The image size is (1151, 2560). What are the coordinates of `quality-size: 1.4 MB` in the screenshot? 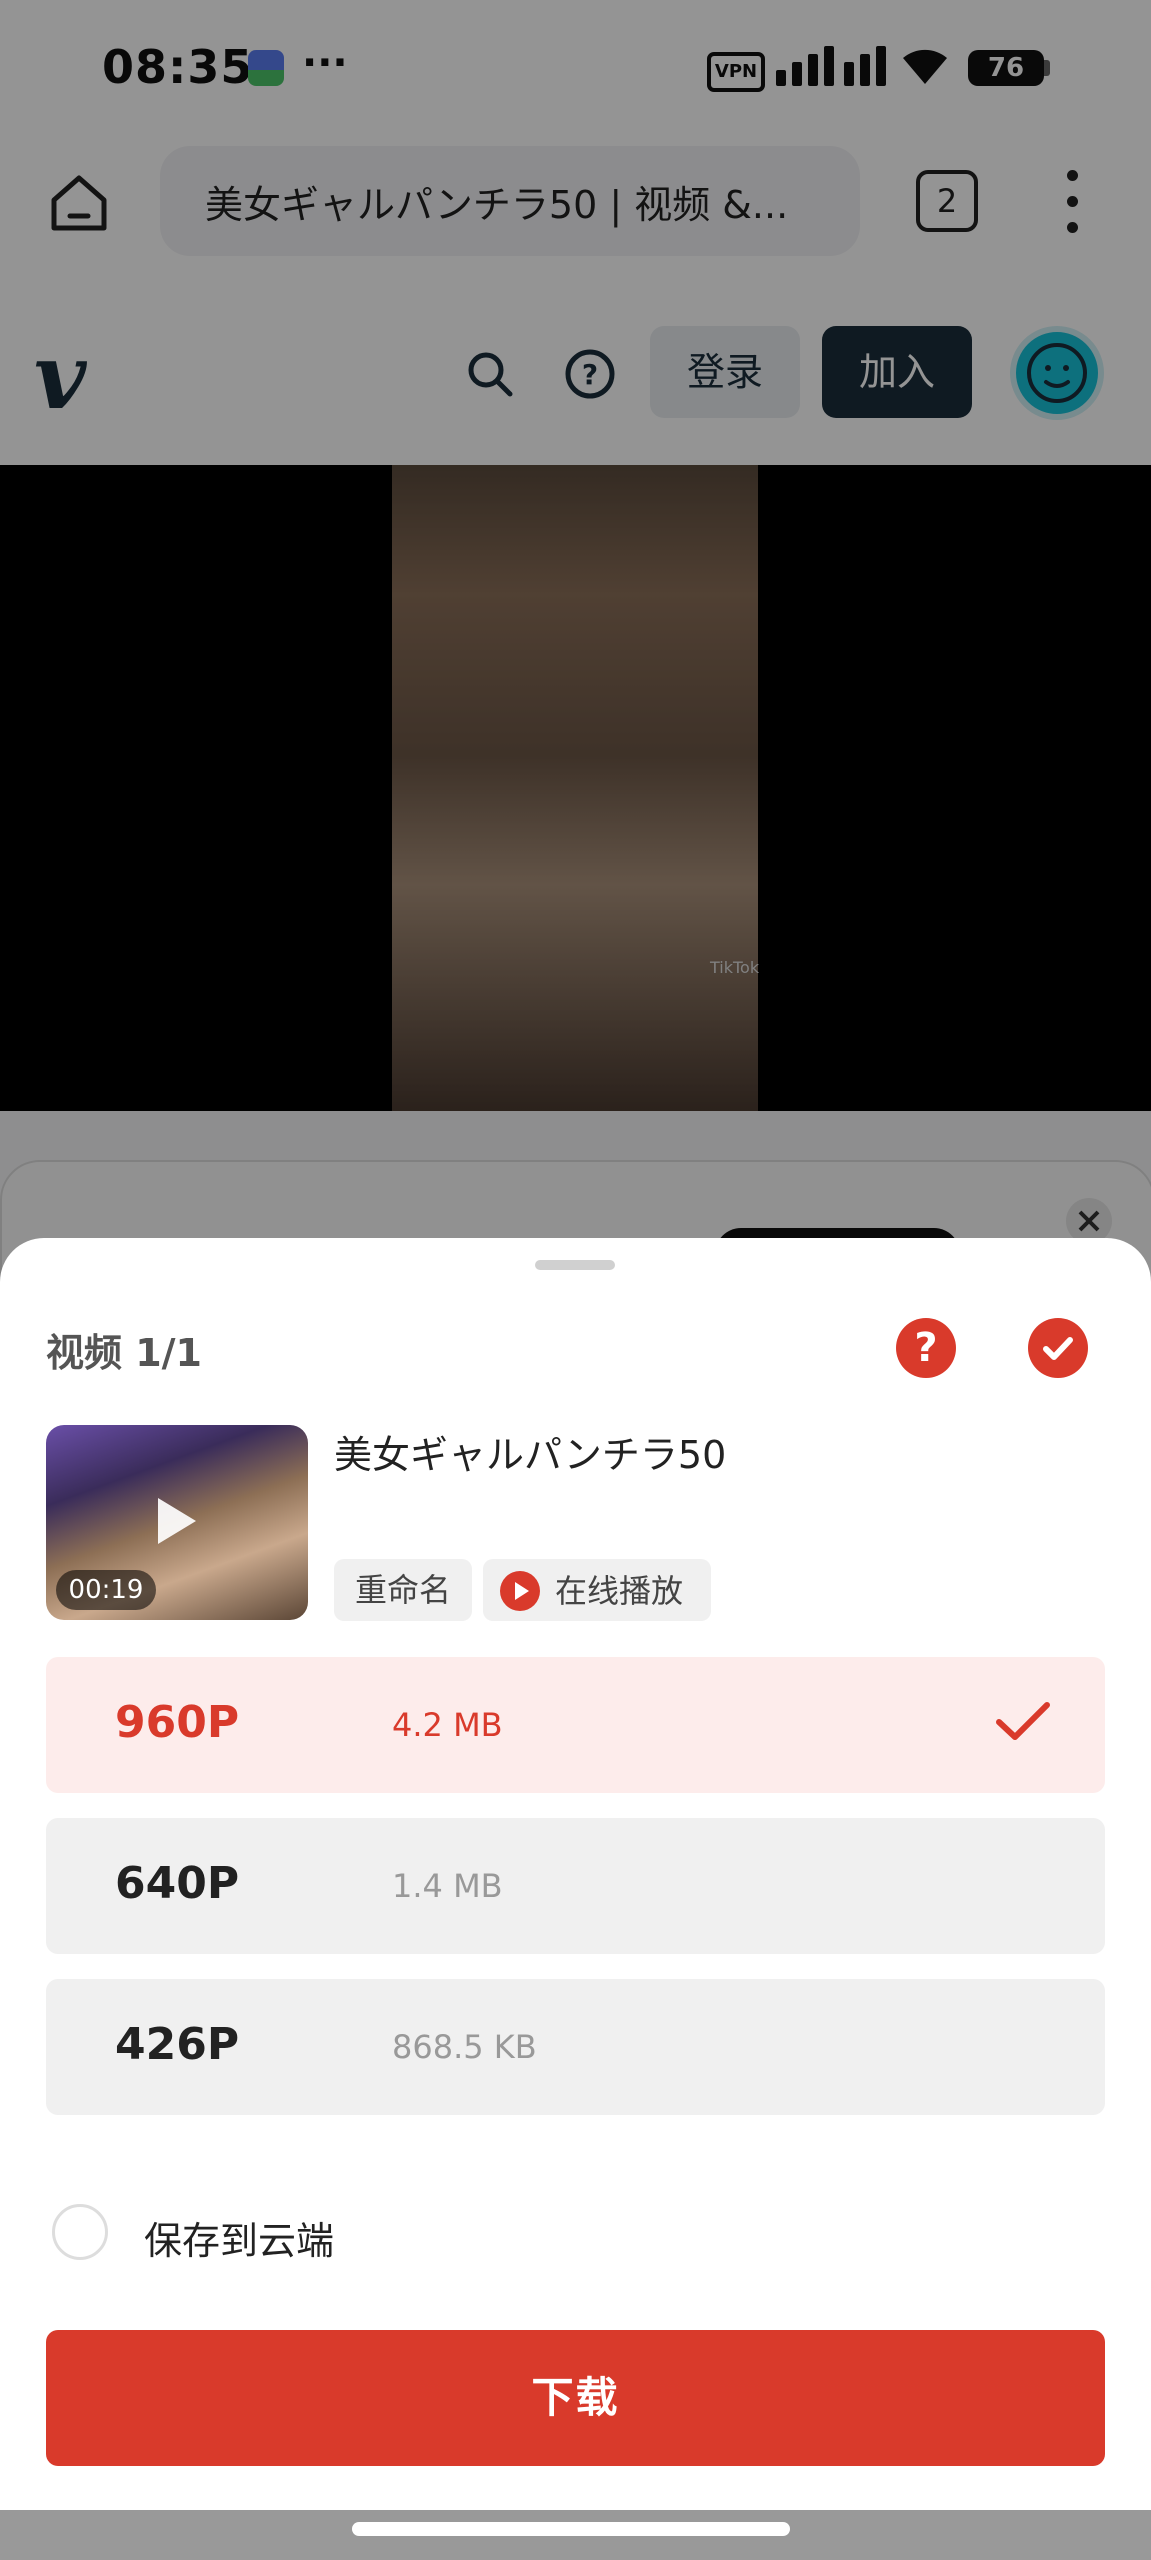 It's located at (447, 1886).